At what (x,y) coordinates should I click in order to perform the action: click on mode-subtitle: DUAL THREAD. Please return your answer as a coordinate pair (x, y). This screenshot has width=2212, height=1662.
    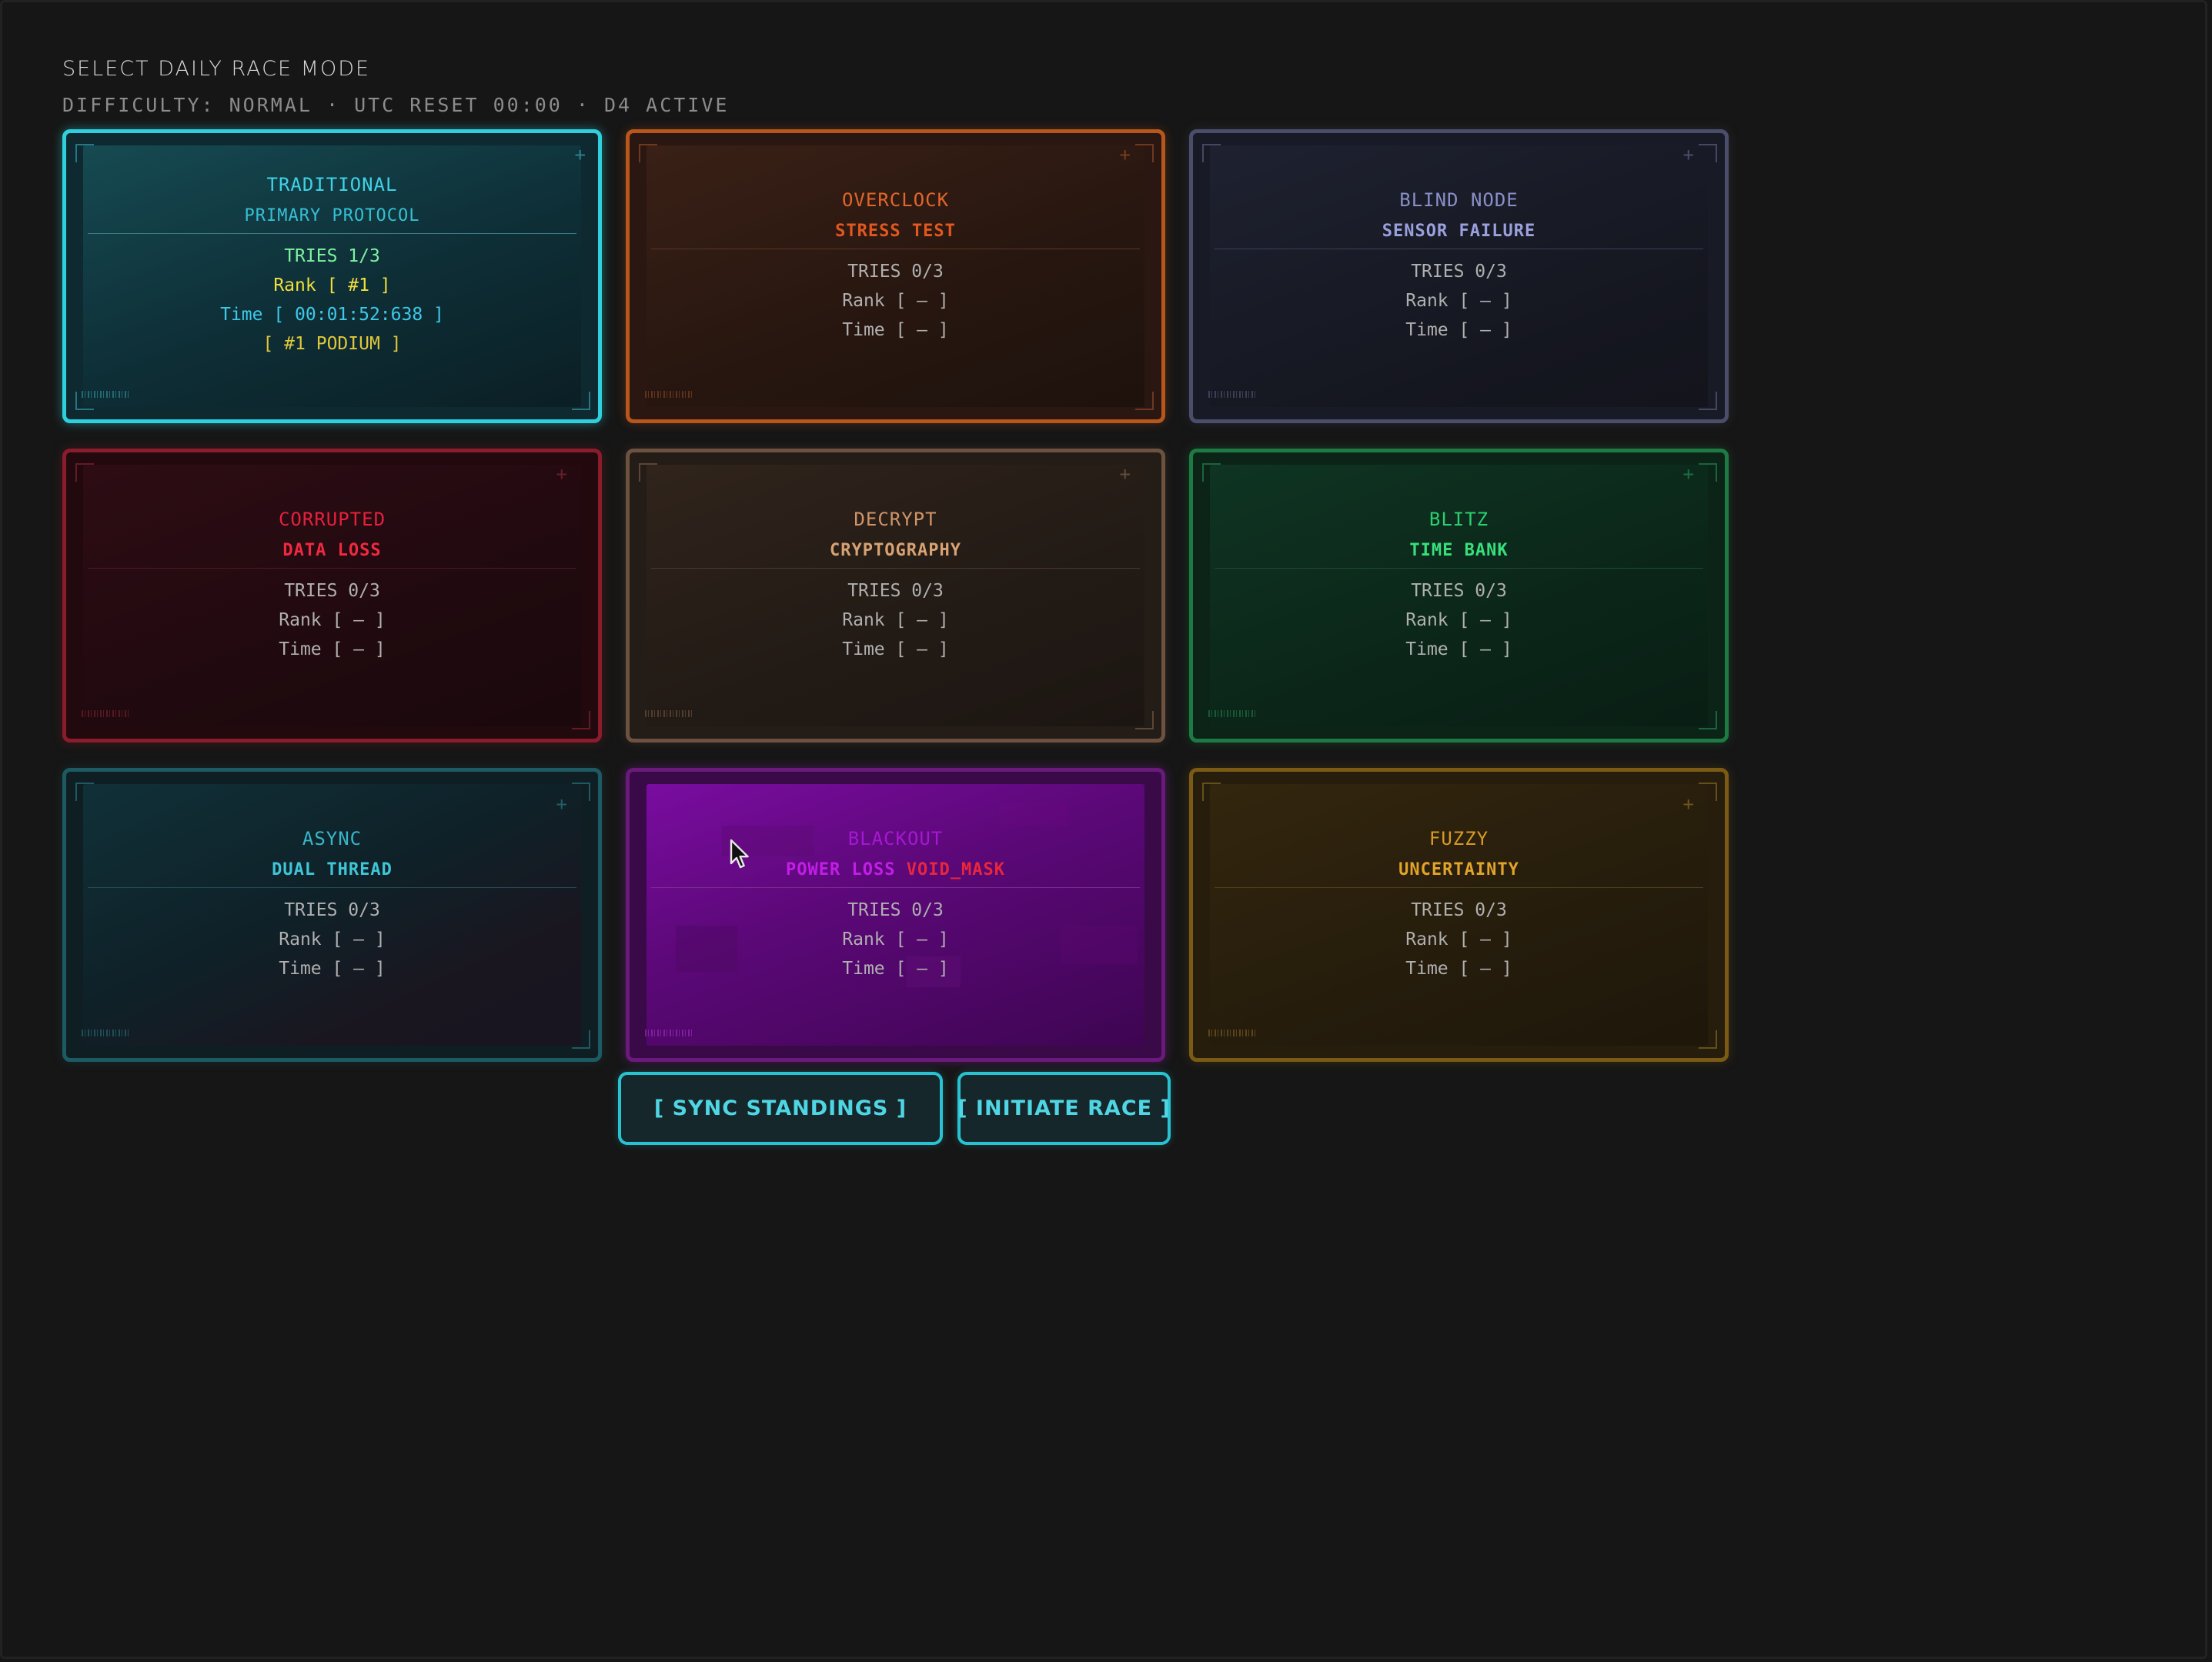
    Looking at the image, I should click on (332, 869).